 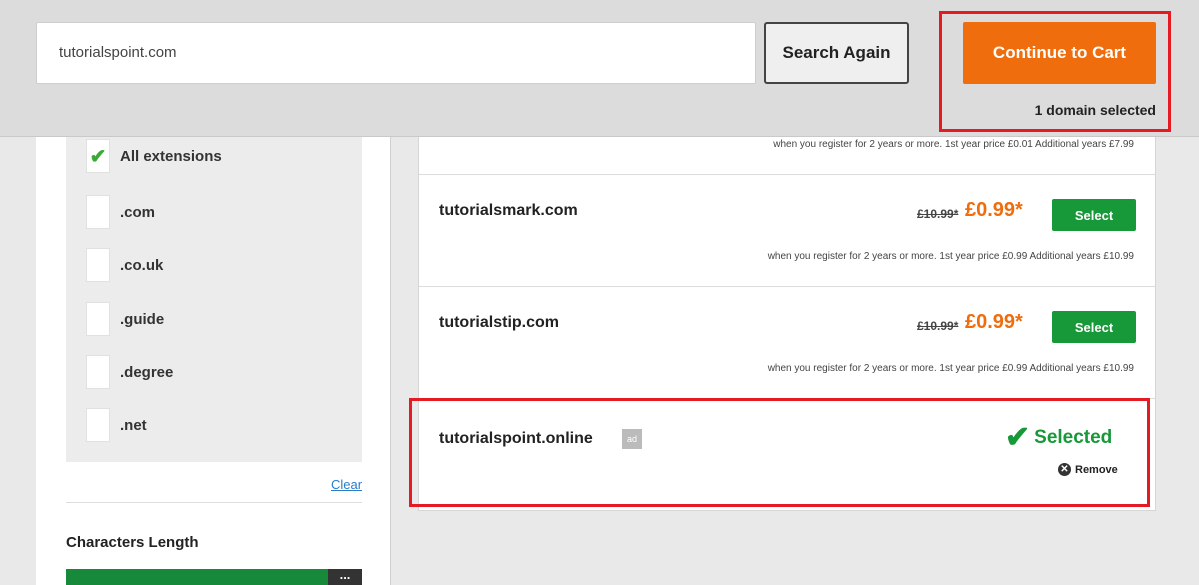 What do you see at coordinates (98, 156) in the screenshot?
I see `checked-checkbox-icon: ✔` at bounding box center [98, 156].